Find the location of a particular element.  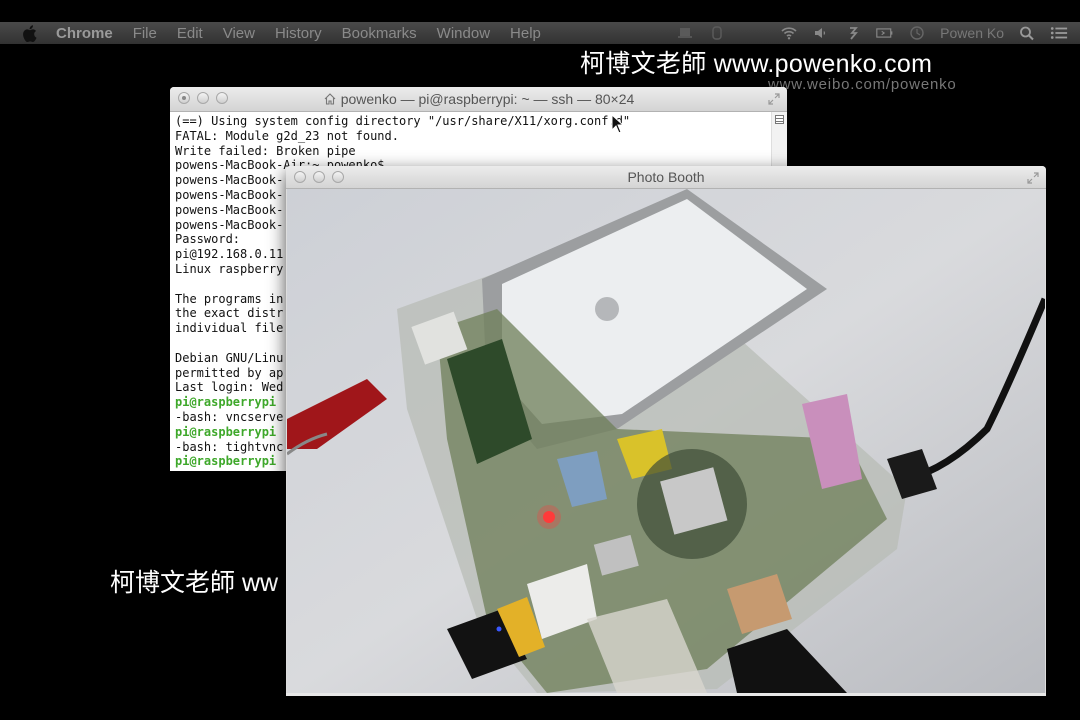

photobooth-bottom-bar is located at coordinates (666, 694).